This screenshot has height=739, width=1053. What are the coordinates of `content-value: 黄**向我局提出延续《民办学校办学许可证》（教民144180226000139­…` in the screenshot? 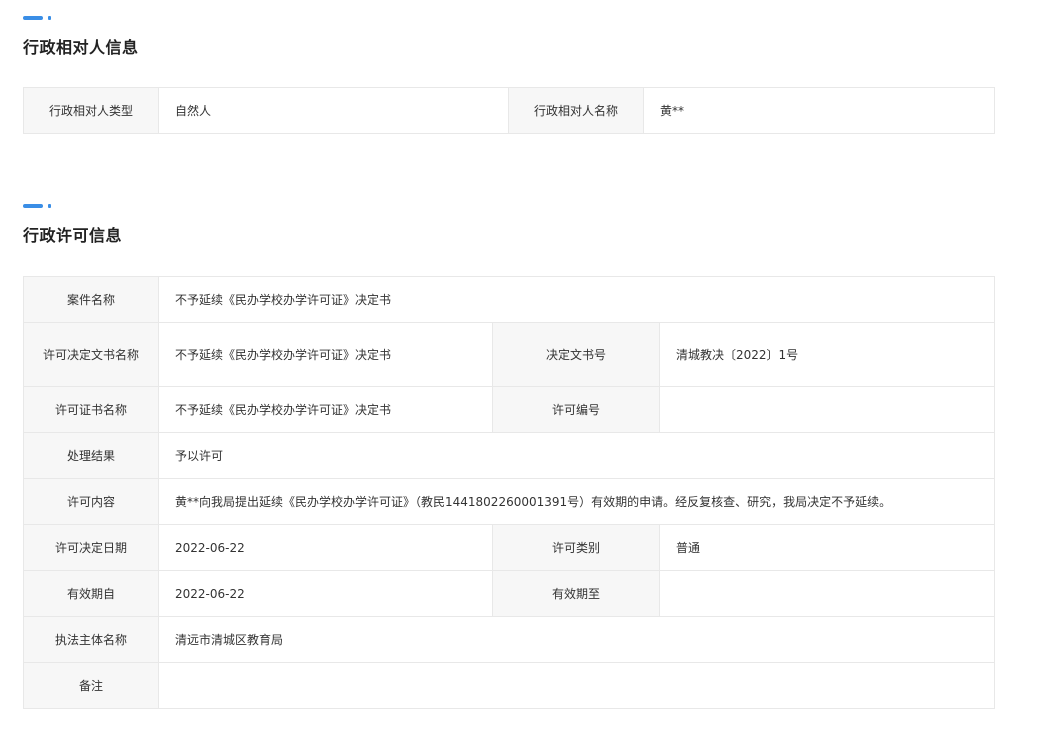 It's located at (576, 501).